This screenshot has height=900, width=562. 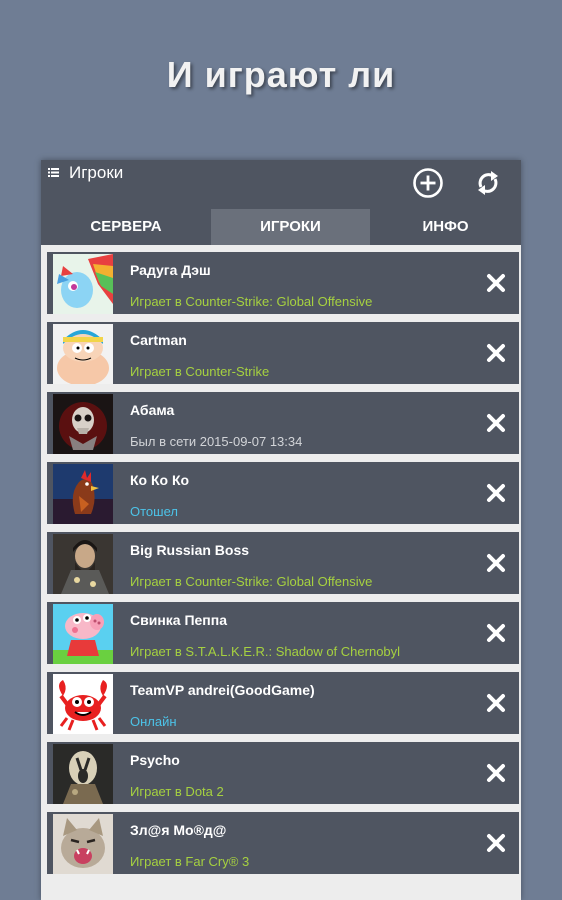 What do you see at coordinates (83, 704) in the screenshot?
I see `crab-avatar` at bounding box center [83, 704].